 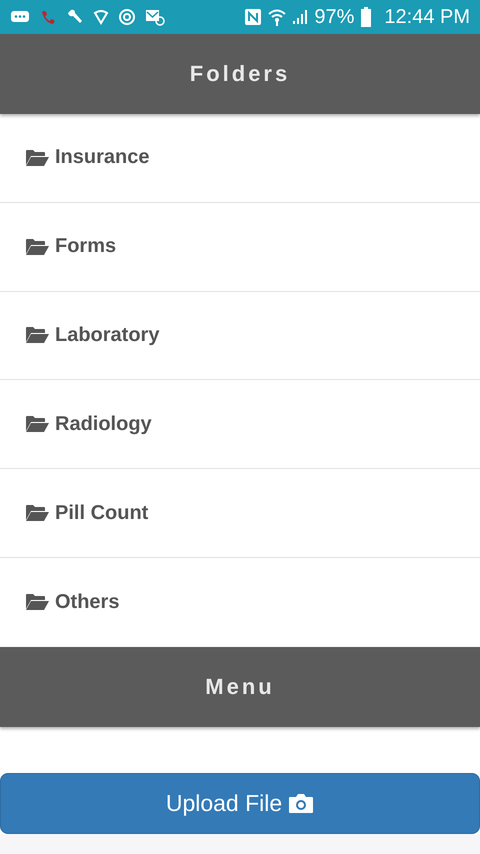 I want to click on folder-item: Others, so click(x=240, y=602).